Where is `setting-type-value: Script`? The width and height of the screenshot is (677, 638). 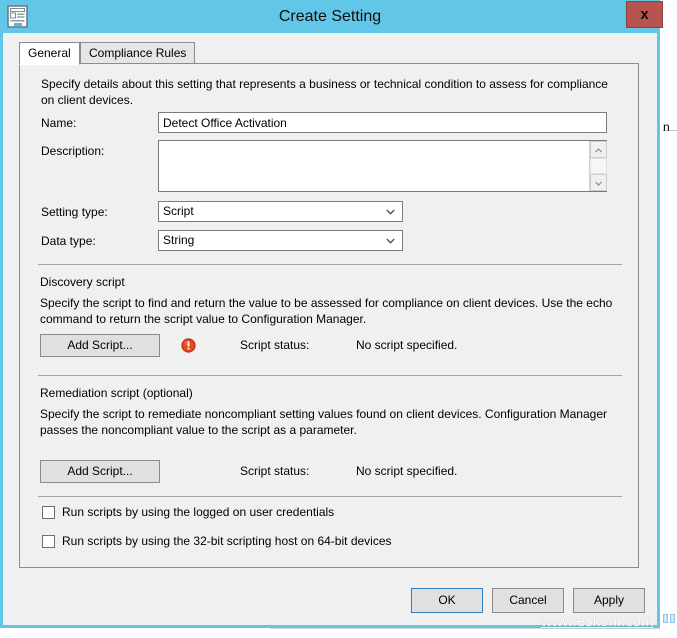
setting-type-value: Script is located at coordinates (178, 211).